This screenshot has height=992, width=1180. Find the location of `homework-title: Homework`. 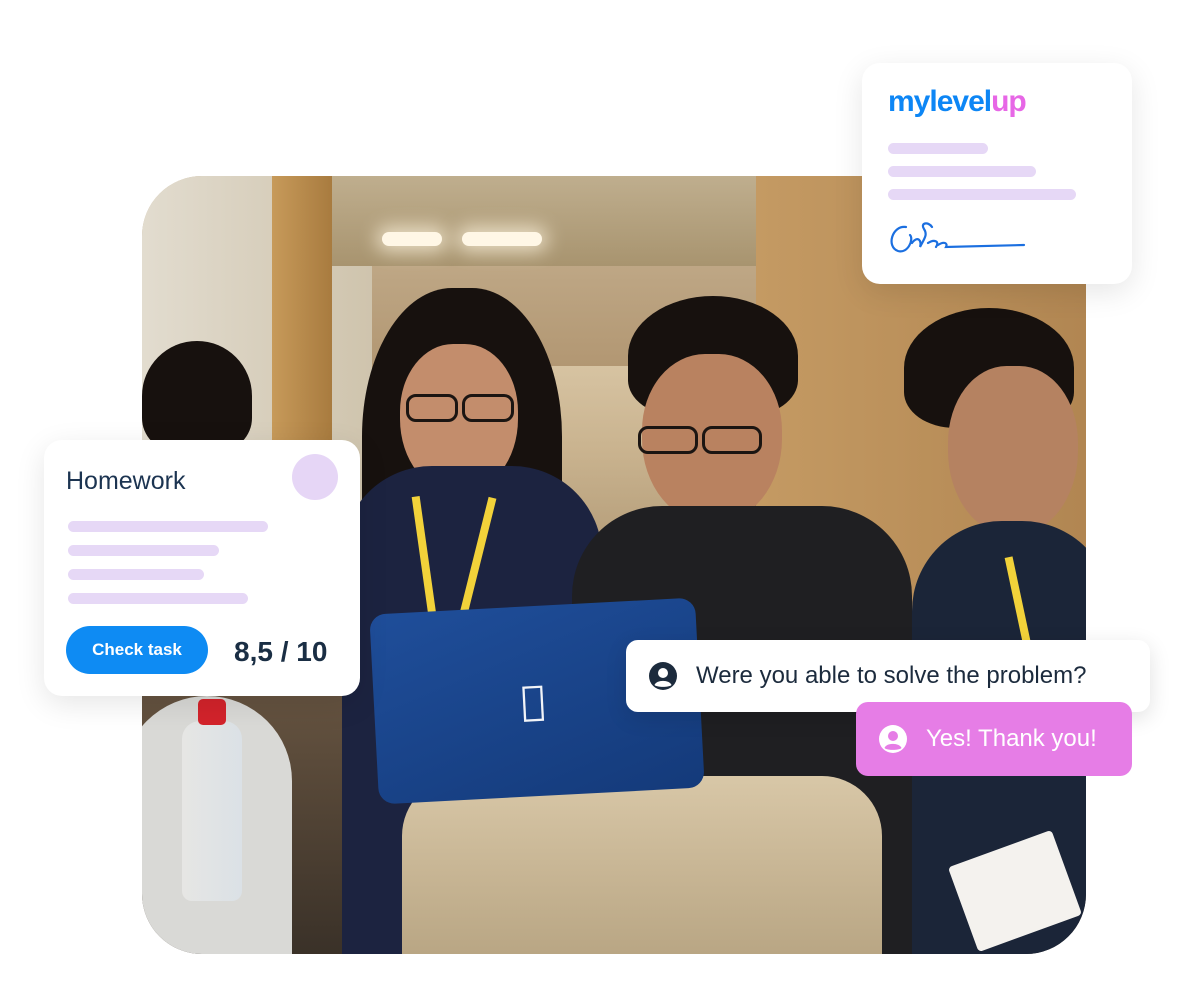

homework-title: Homework is located at coordinates (126, 481).